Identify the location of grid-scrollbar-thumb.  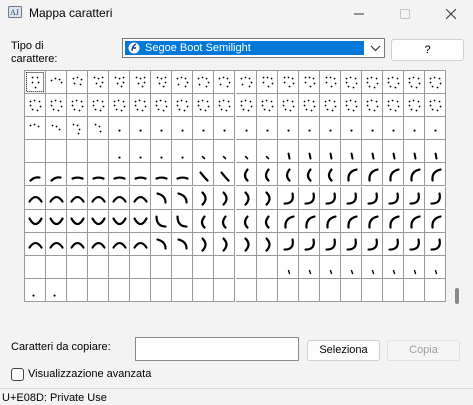
(457, 296).